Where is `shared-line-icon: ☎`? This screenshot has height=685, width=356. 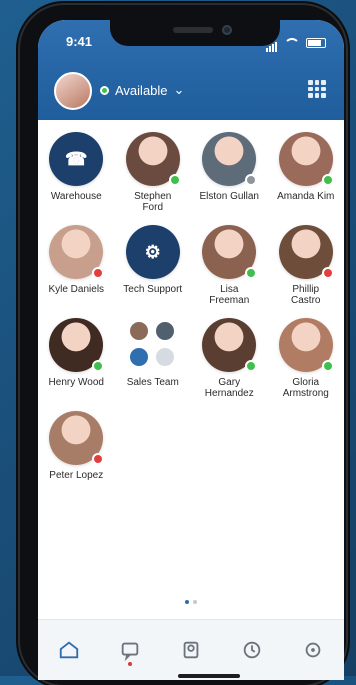 shared-line-icon: ☎ is located at coordinates (76, 158).